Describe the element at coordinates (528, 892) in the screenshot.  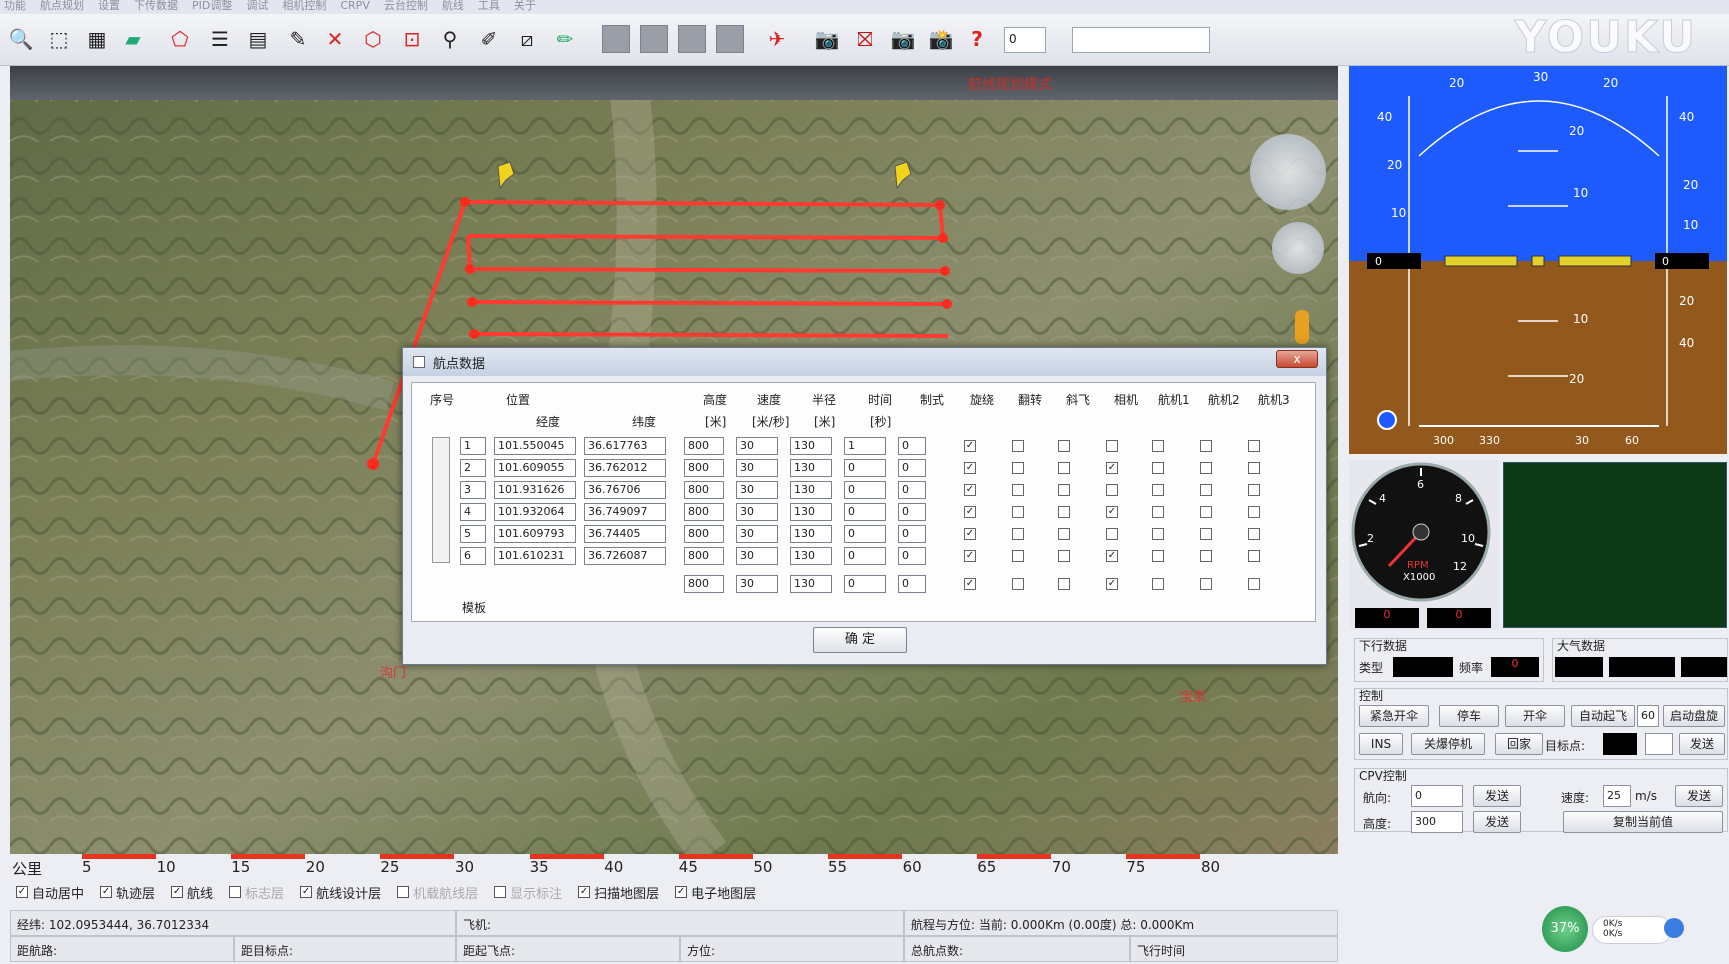
I see `layer-toggle: 显示标注` at that location.